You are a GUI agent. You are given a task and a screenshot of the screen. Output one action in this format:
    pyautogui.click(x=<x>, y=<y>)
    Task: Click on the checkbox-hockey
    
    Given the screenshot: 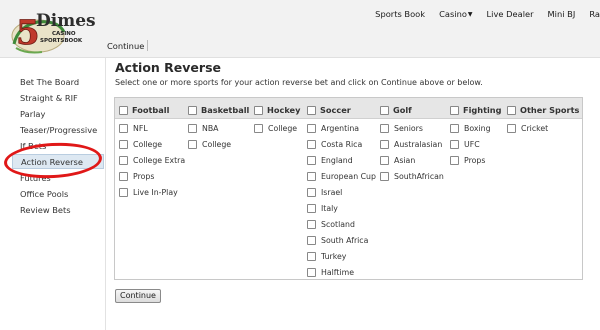 What is the action you would take?
    pyautogui.click(x=258, y=110)
    